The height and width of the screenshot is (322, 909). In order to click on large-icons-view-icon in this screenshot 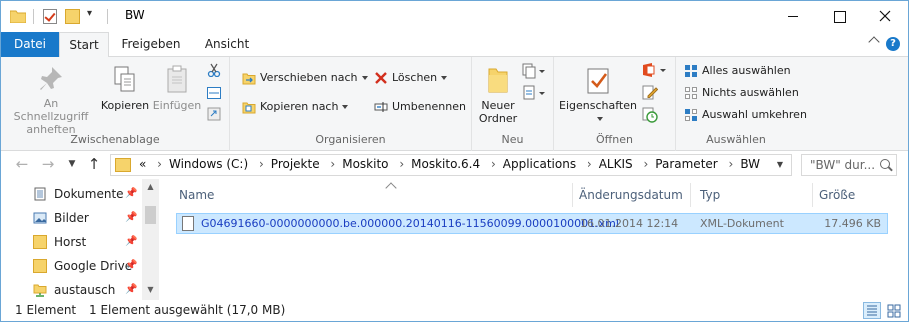, I will do `click(894, 310)`.